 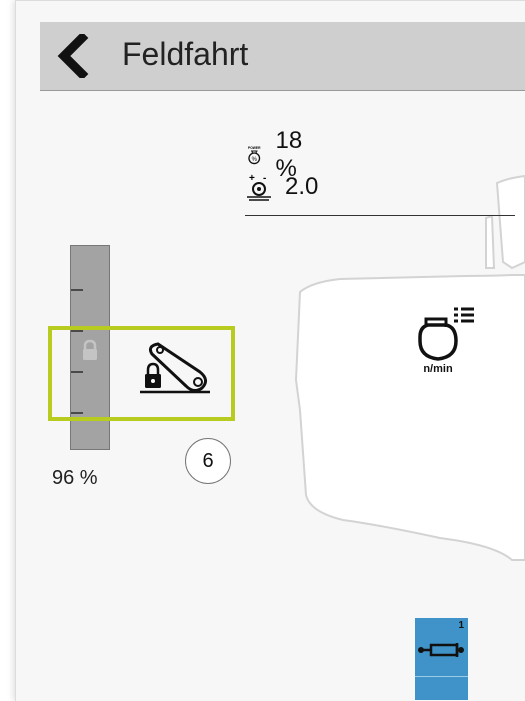 I want to click on header-bar: Feldfahrt, so click(x=282, y=56).